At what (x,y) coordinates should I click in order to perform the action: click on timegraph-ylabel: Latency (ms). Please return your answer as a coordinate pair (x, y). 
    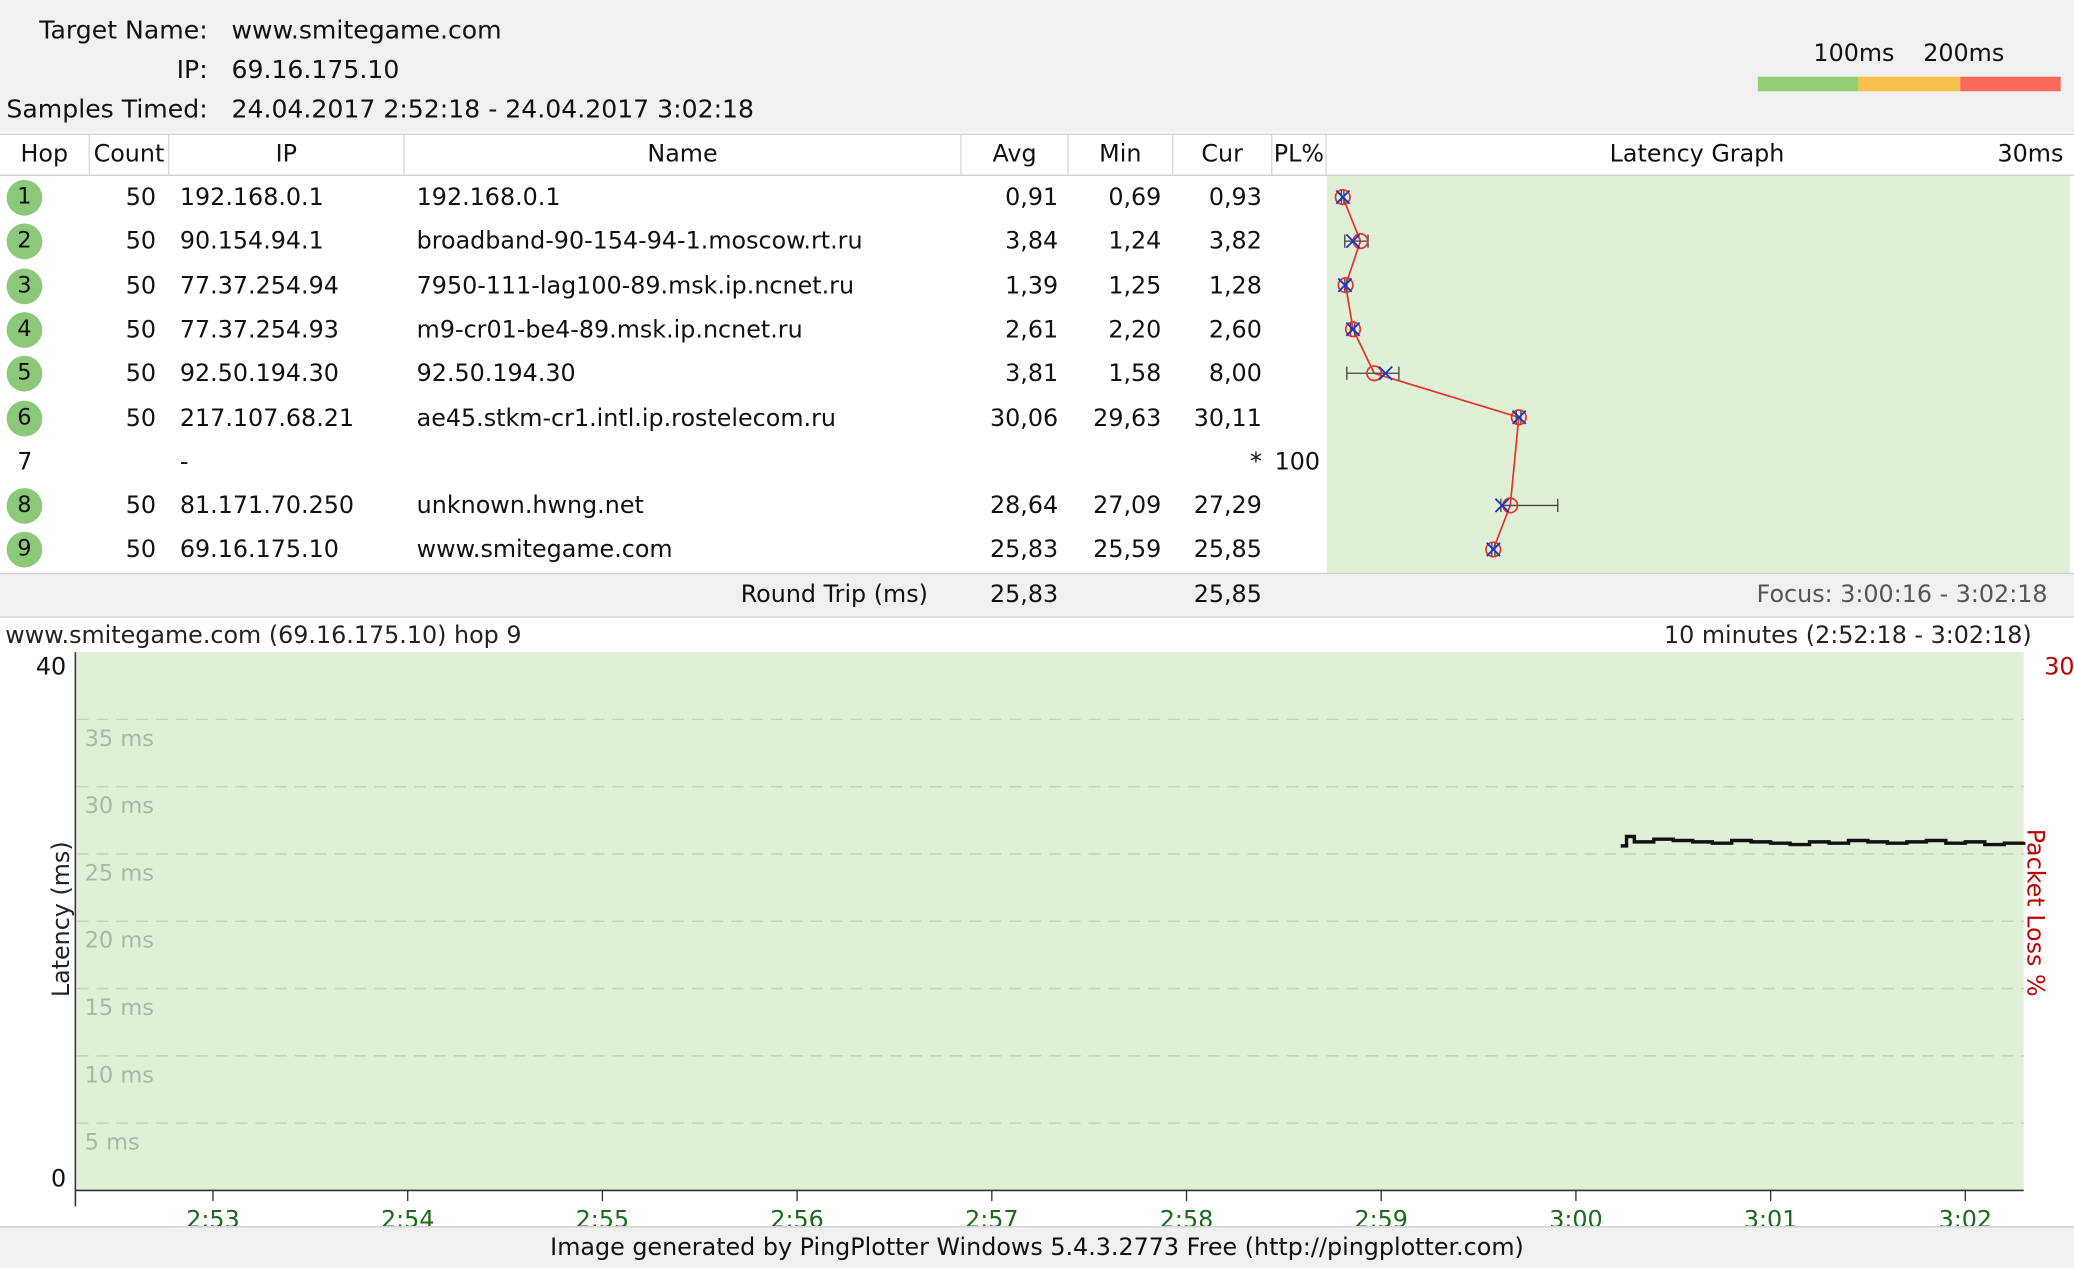
    Looking at the image, I should click on (61, 919).